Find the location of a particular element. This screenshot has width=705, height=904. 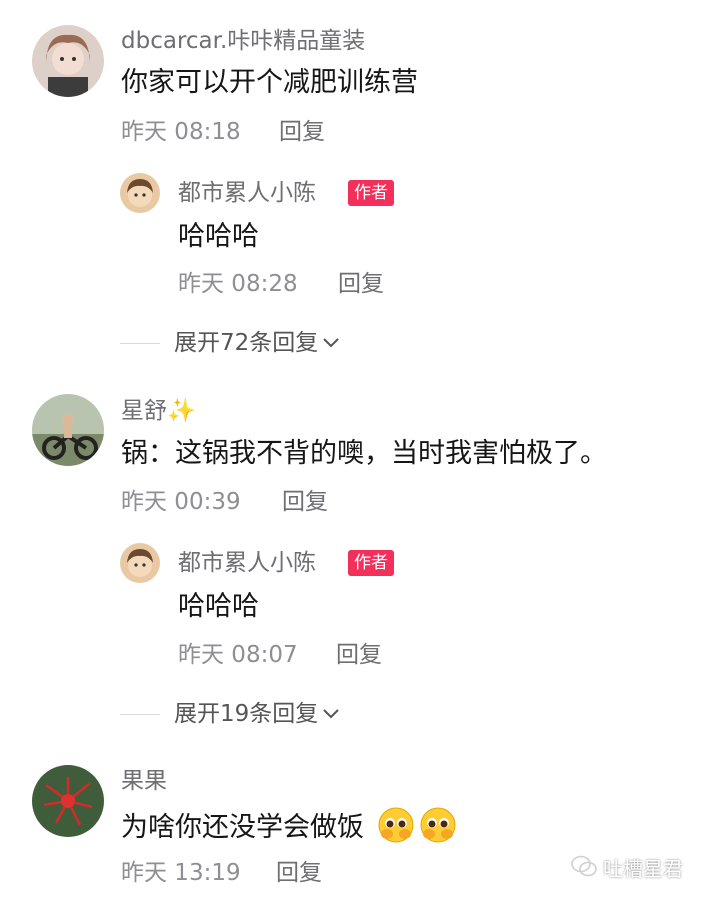

expand-replies-label: 展开19条回复 is located at coordinates (246, 714).